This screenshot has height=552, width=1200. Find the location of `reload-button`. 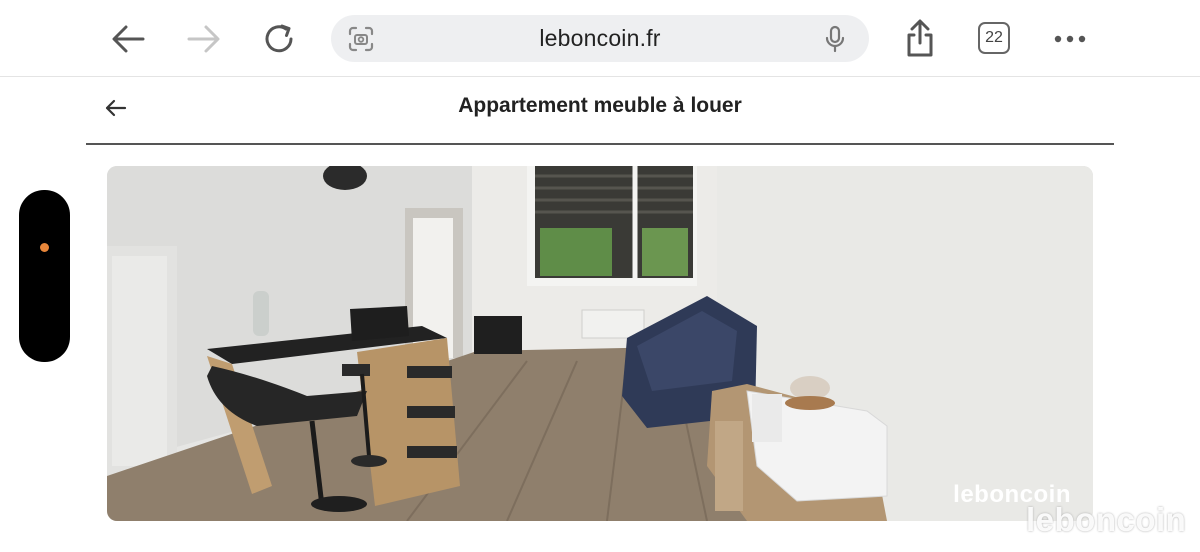

reload-button is located at coordinates (280, 39).